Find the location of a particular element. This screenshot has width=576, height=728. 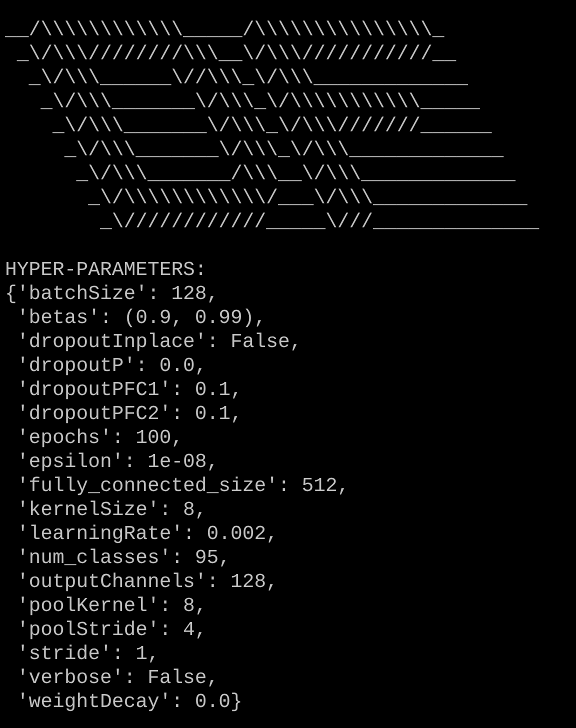

ascii-art-line: _\////////////_____\///______________ is located at coordinates (319, 222).